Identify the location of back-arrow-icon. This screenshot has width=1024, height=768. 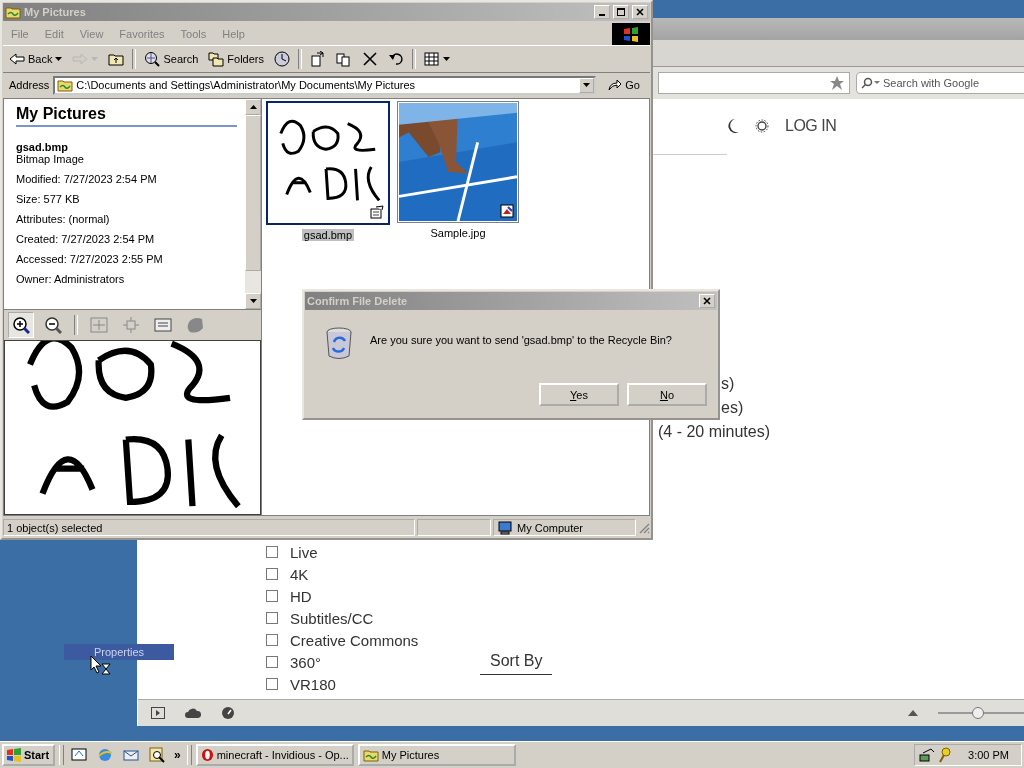
(17, 59).